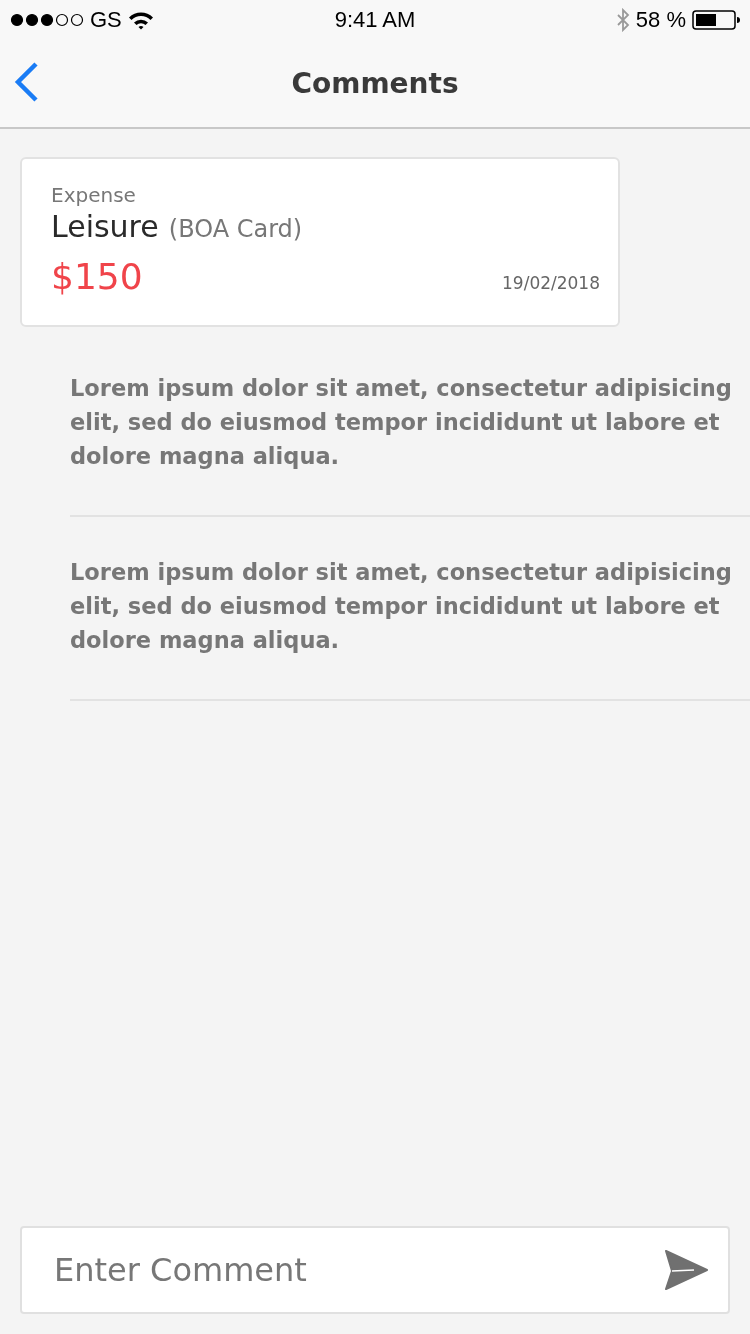 Image resolution: width=750 pixels, height=1334 pixels. What do you see at coordinates (106, 20) in the screenshot?
I see `carrier-name: GS` at bounding box center [106, 20].